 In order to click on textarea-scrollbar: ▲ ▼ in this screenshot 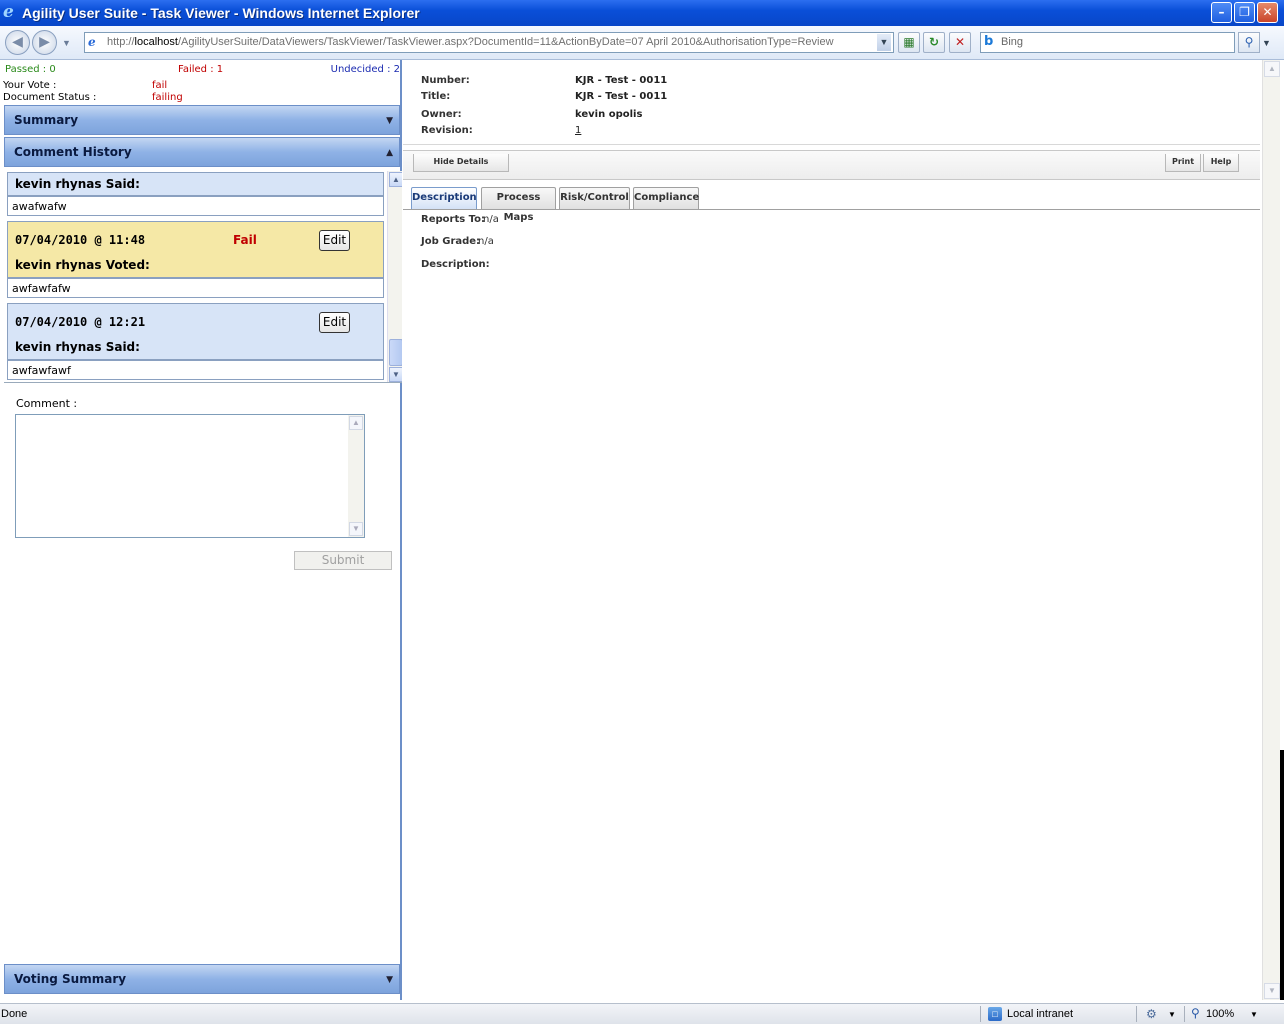, I will do `click(356, 476)`.